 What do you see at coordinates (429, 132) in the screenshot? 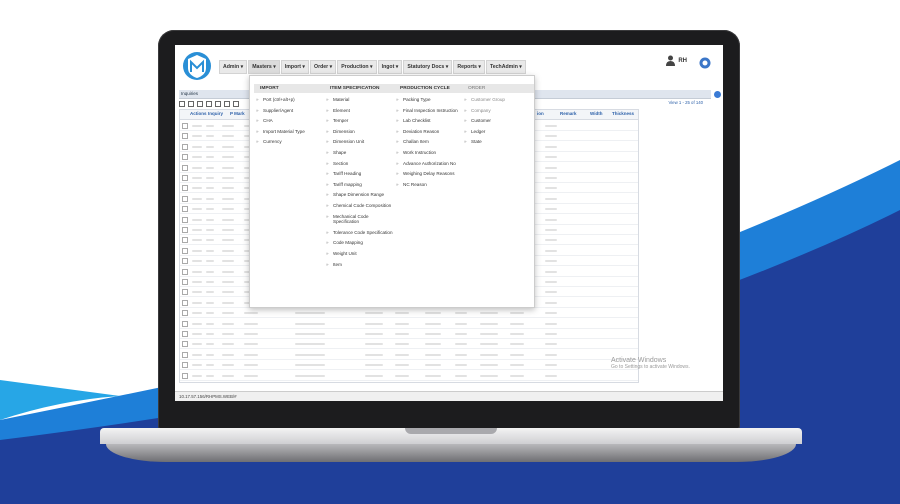
I see `menu-item-deviation-reason: Deviation Reason` at bounding box center [429, 132].